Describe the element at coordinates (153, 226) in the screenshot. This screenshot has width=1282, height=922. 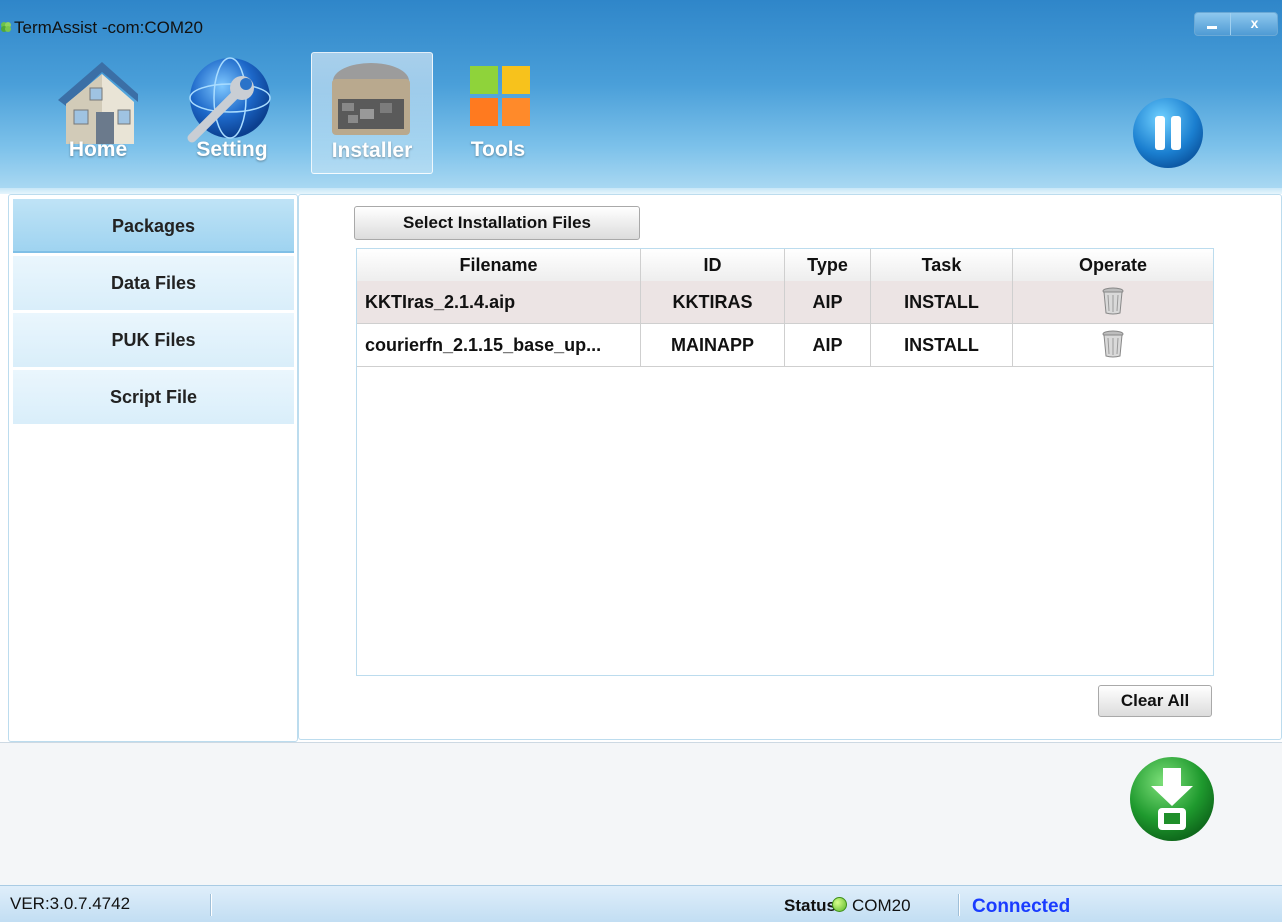
I see `sidebar-item-packages: Packages` at that location.